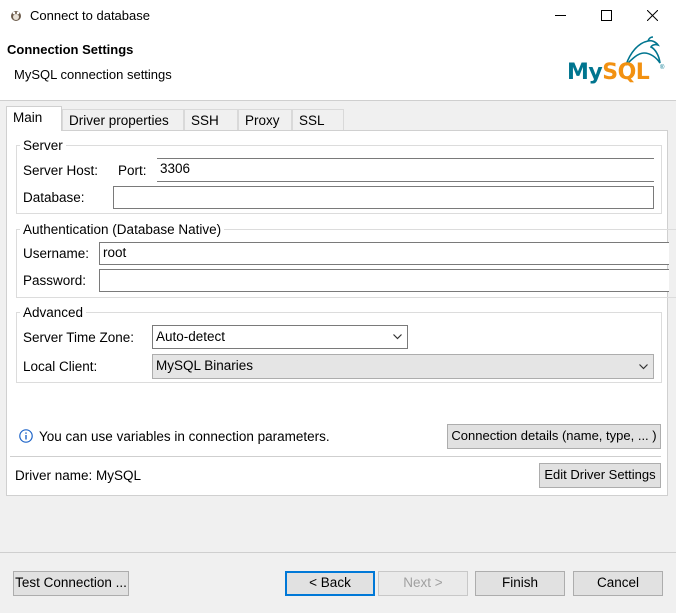 The width and height of the screenshot is (676, 613). I want to click on database-label: Database:, so click(54, 197).